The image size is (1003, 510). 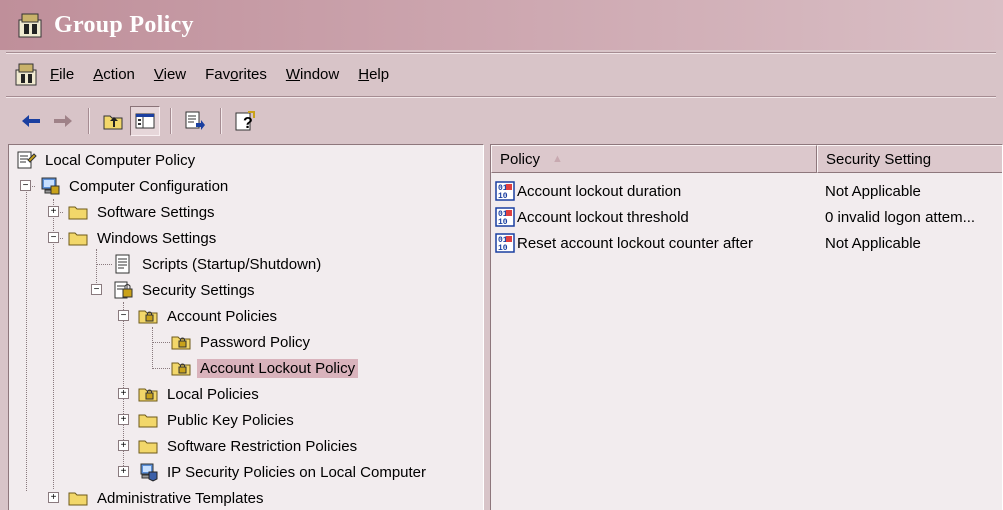 I want to click on tree-item-label: Security Settings, so click(x=198, y=290).